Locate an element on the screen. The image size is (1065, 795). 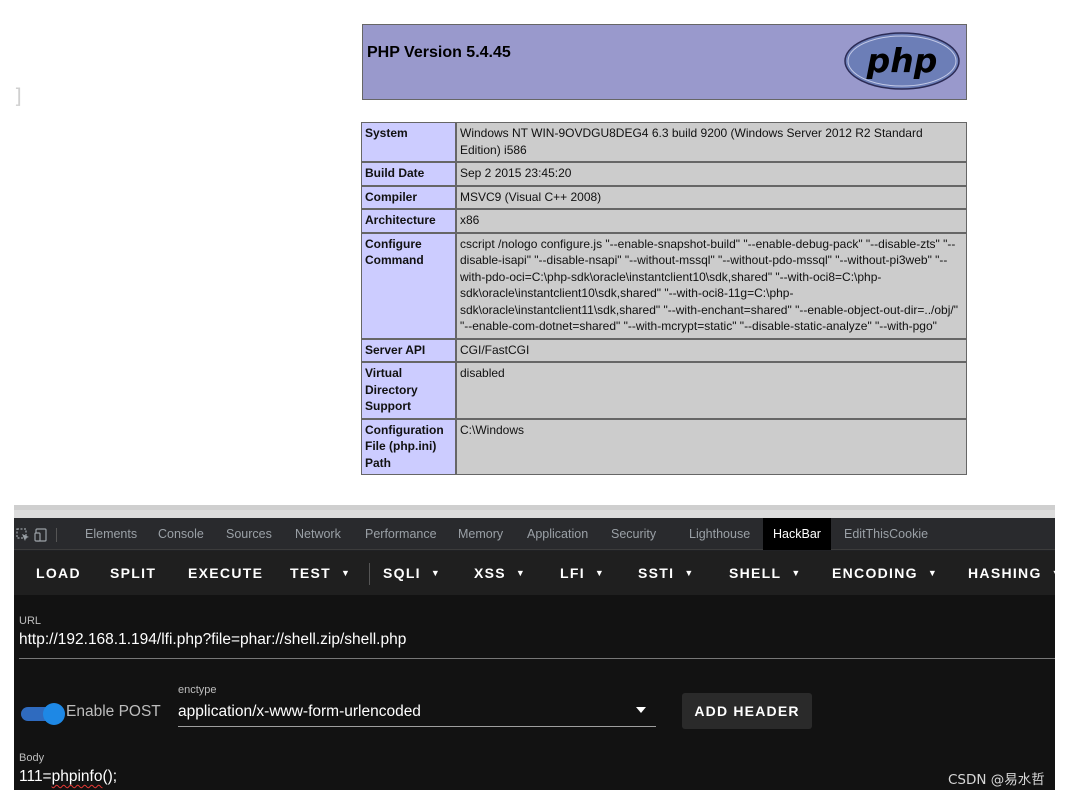
hashing-menu-button: HASHING ▼ is located at coordinates (1011, 573).